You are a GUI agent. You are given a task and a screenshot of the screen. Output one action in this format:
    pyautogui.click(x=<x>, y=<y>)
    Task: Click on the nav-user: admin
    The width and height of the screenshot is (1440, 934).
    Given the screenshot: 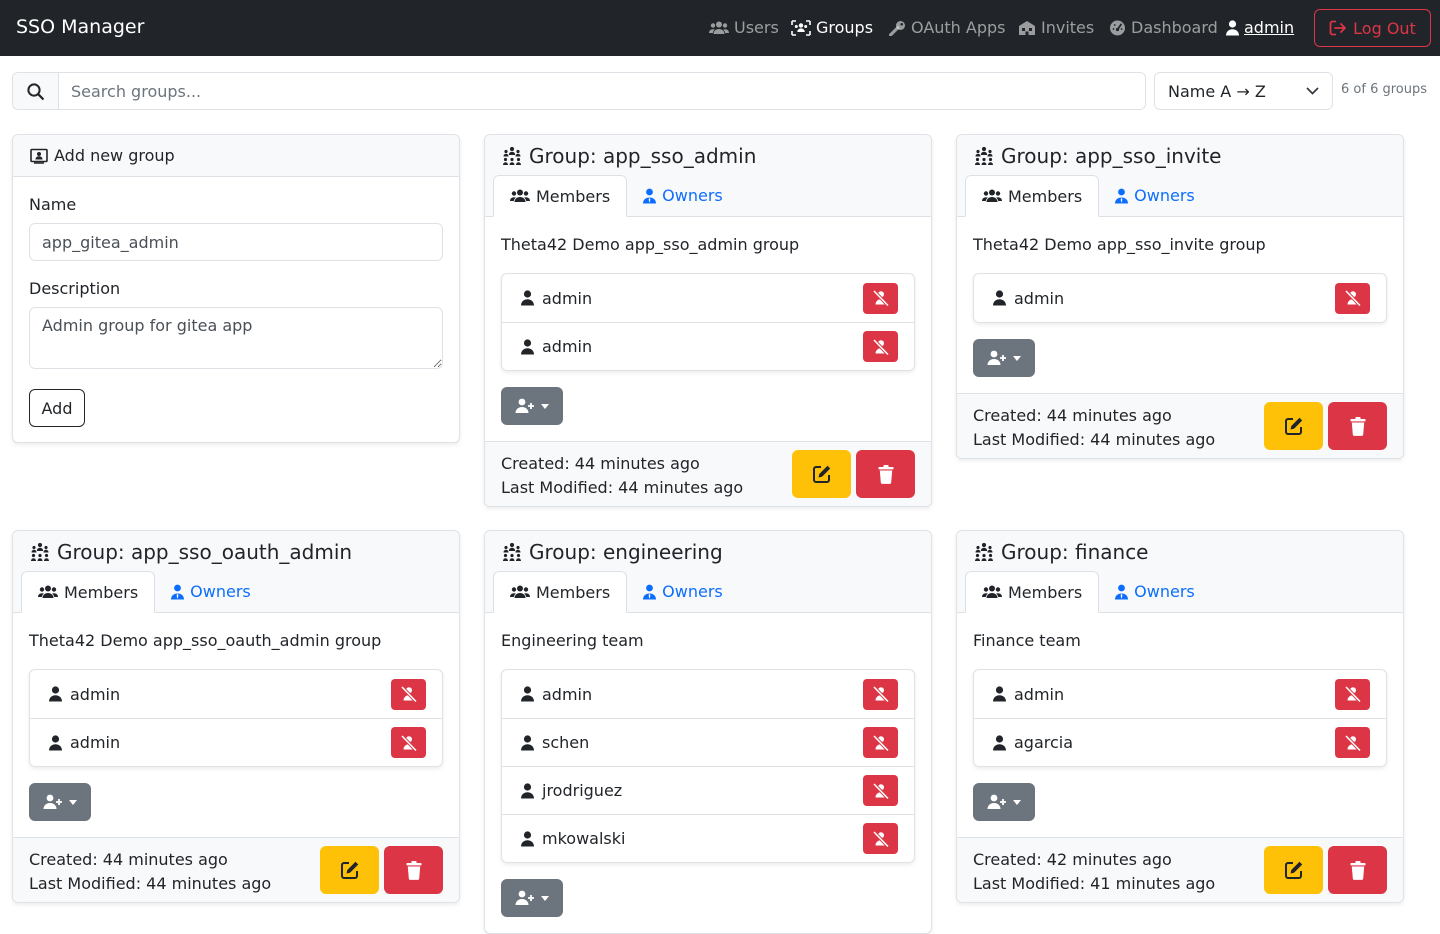 What is the action you would take?
    pyautogui.click(x=1260, y=28)
    